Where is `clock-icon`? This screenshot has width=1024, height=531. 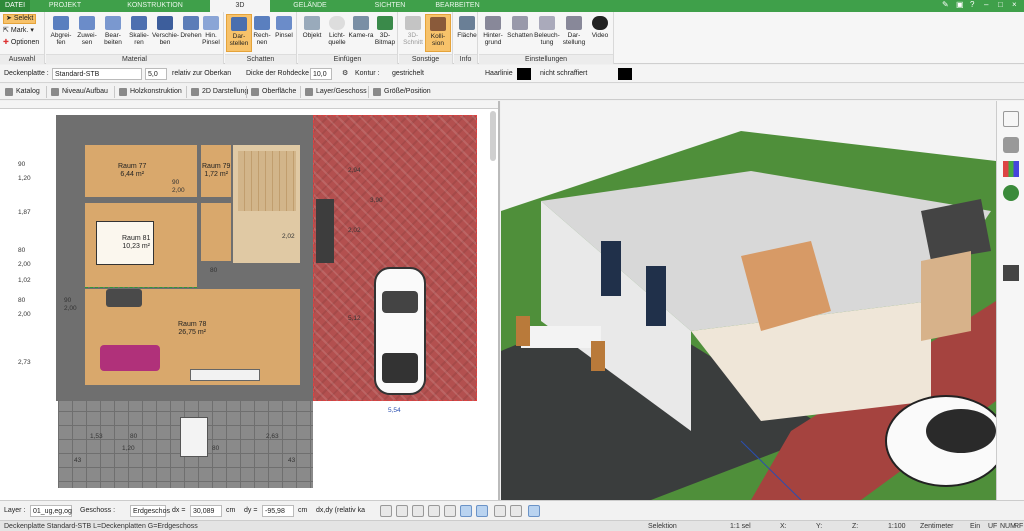
clock-icon is located at coordinates (386, 511).